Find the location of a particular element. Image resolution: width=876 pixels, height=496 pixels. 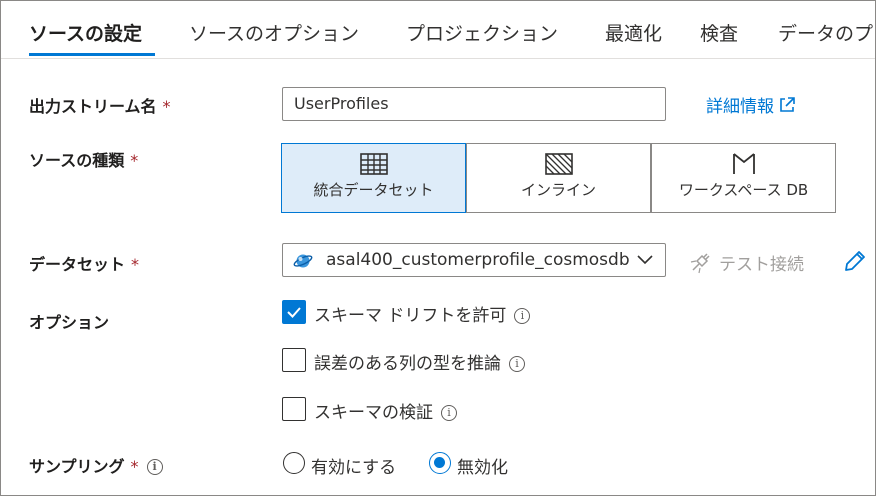

dataset-label: データセット * is located at coordinates (84, 263).